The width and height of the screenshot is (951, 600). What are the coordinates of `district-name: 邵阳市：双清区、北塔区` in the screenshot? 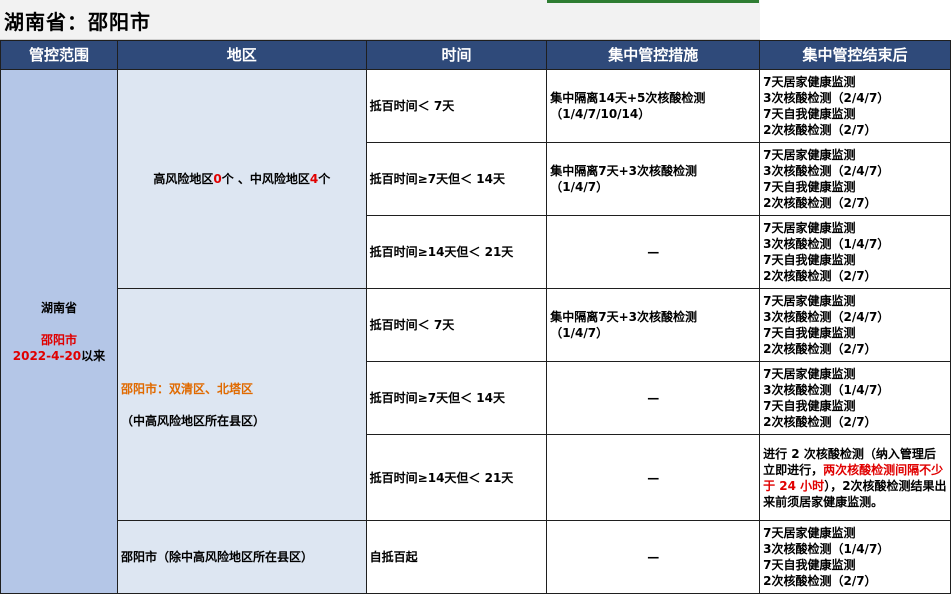 It's located at (186, 388).